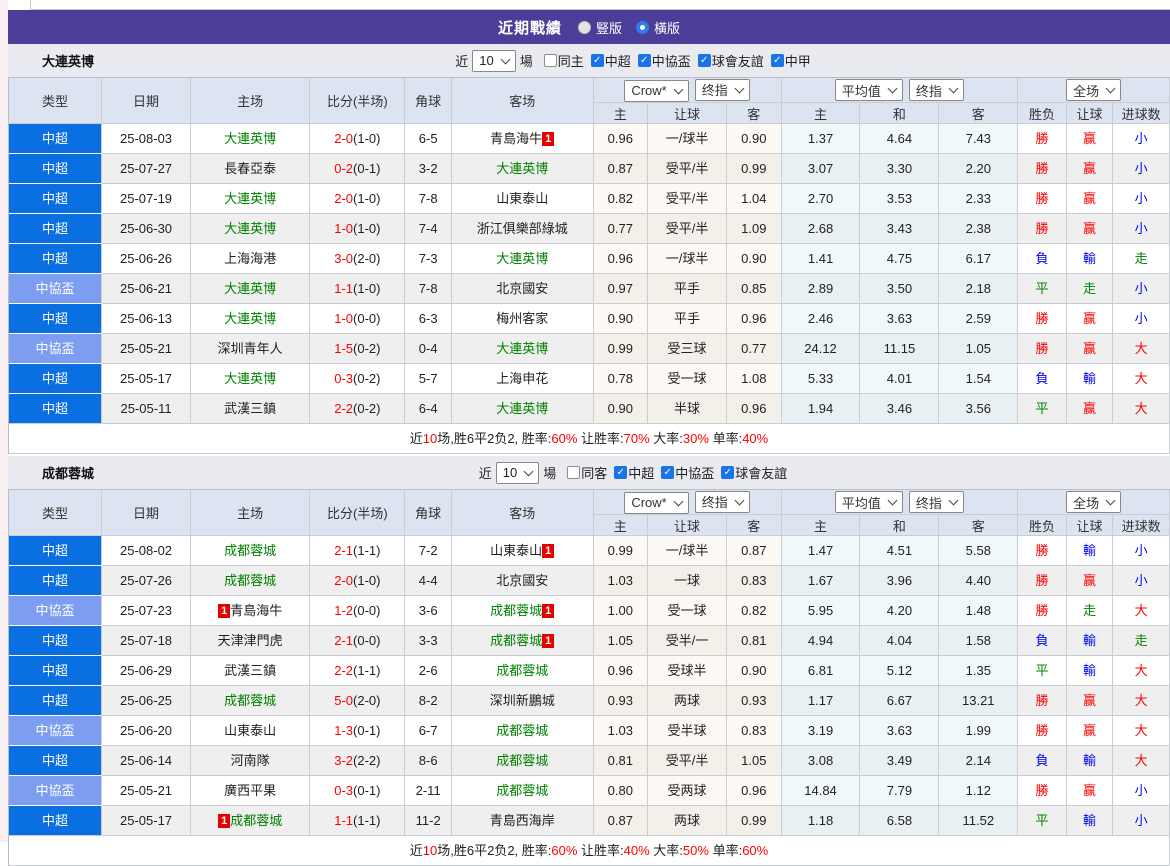 Image resolution: width=1170 pixels, height=866 pixels. I want to click on away-team-cell: 深圳新鵬城, so click(522, 701).